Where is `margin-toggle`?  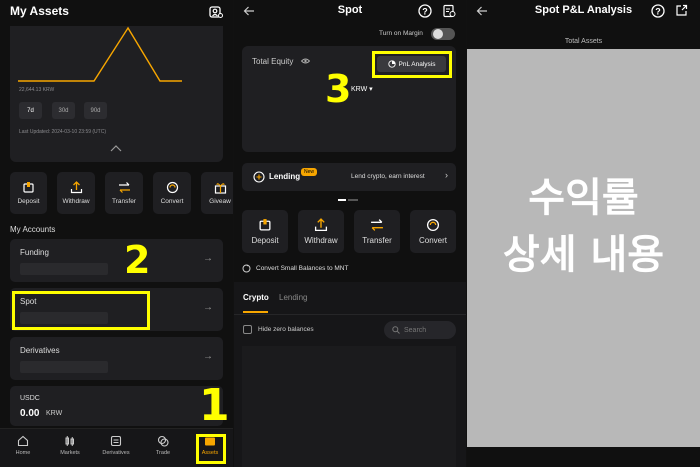
margin-toggle is located at coordinates (443, 34).